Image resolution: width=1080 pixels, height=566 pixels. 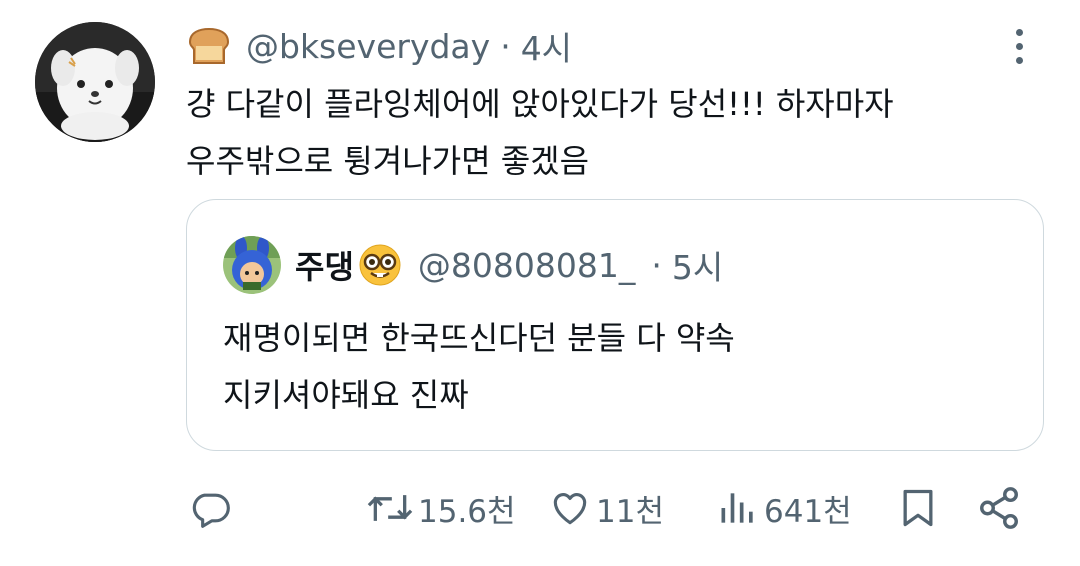 What do you see at coordinates (467, 511) in the screenshot?
I see `retweet-count: 15.6천` at bounding box center [467, 511].